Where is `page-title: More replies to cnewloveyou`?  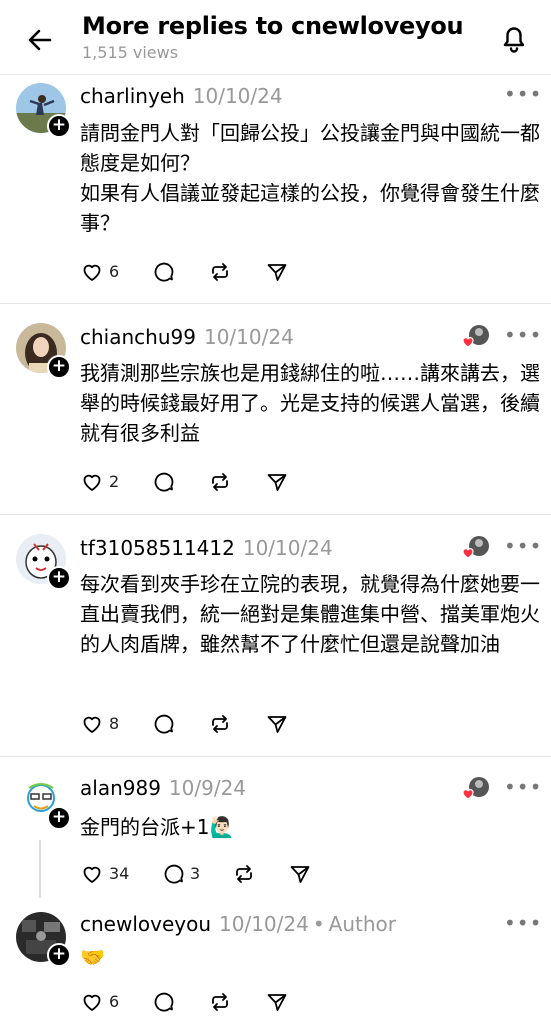
page-title: More replies to cnewloveyou is located at coordinates (273, 26).